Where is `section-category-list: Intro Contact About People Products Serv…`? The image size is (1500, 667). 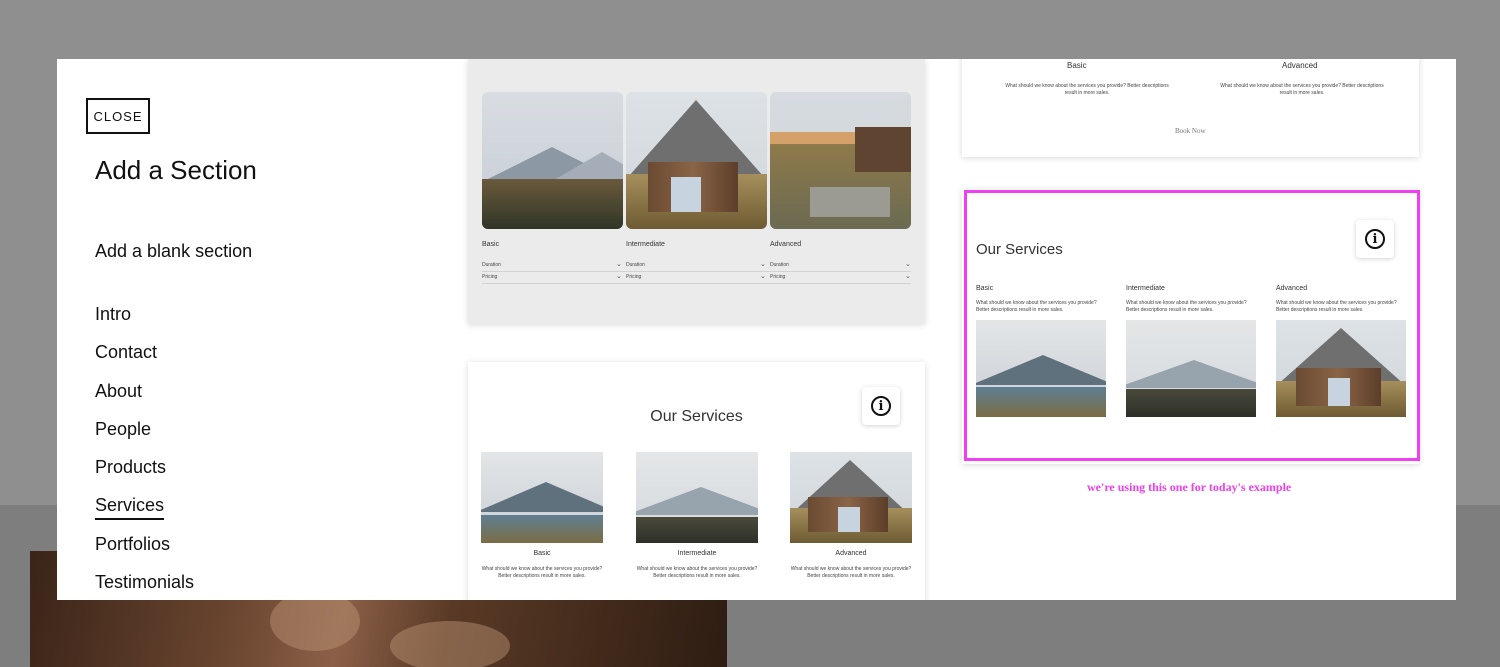 section-category-list: Intro Contact About People Products Serv… is located at coordinates (144, 451).